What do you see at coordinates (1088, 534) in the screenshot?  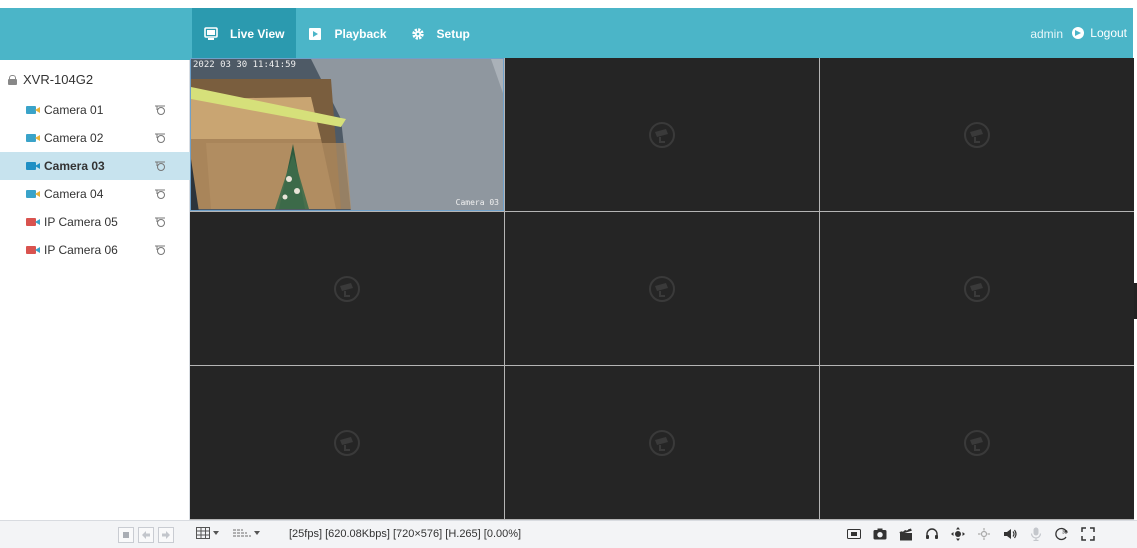 I see `fullscreen-icon` at bounding box center [1088, 534].